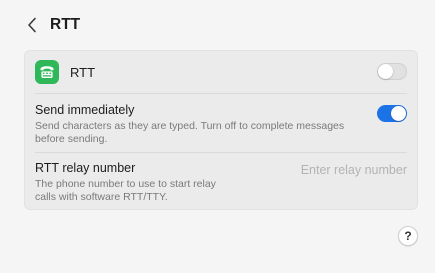  Describe the element at coordinates (47, 72) in the screenshot. I see `tty-phone-icon` at that location.